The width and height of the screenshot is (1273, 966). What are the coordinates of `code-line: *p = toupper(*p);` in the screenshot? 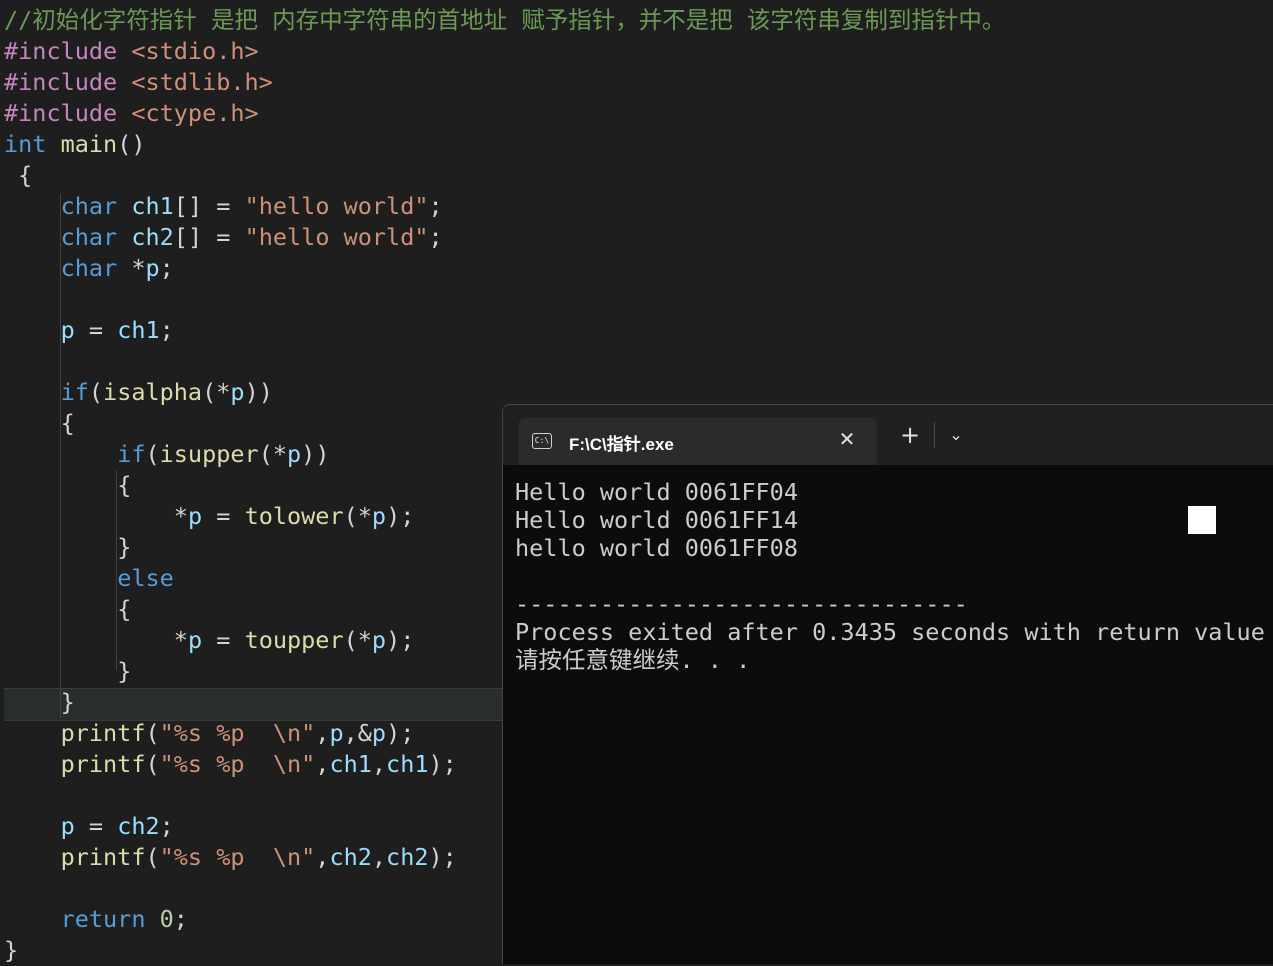 It's located at (294, 640).